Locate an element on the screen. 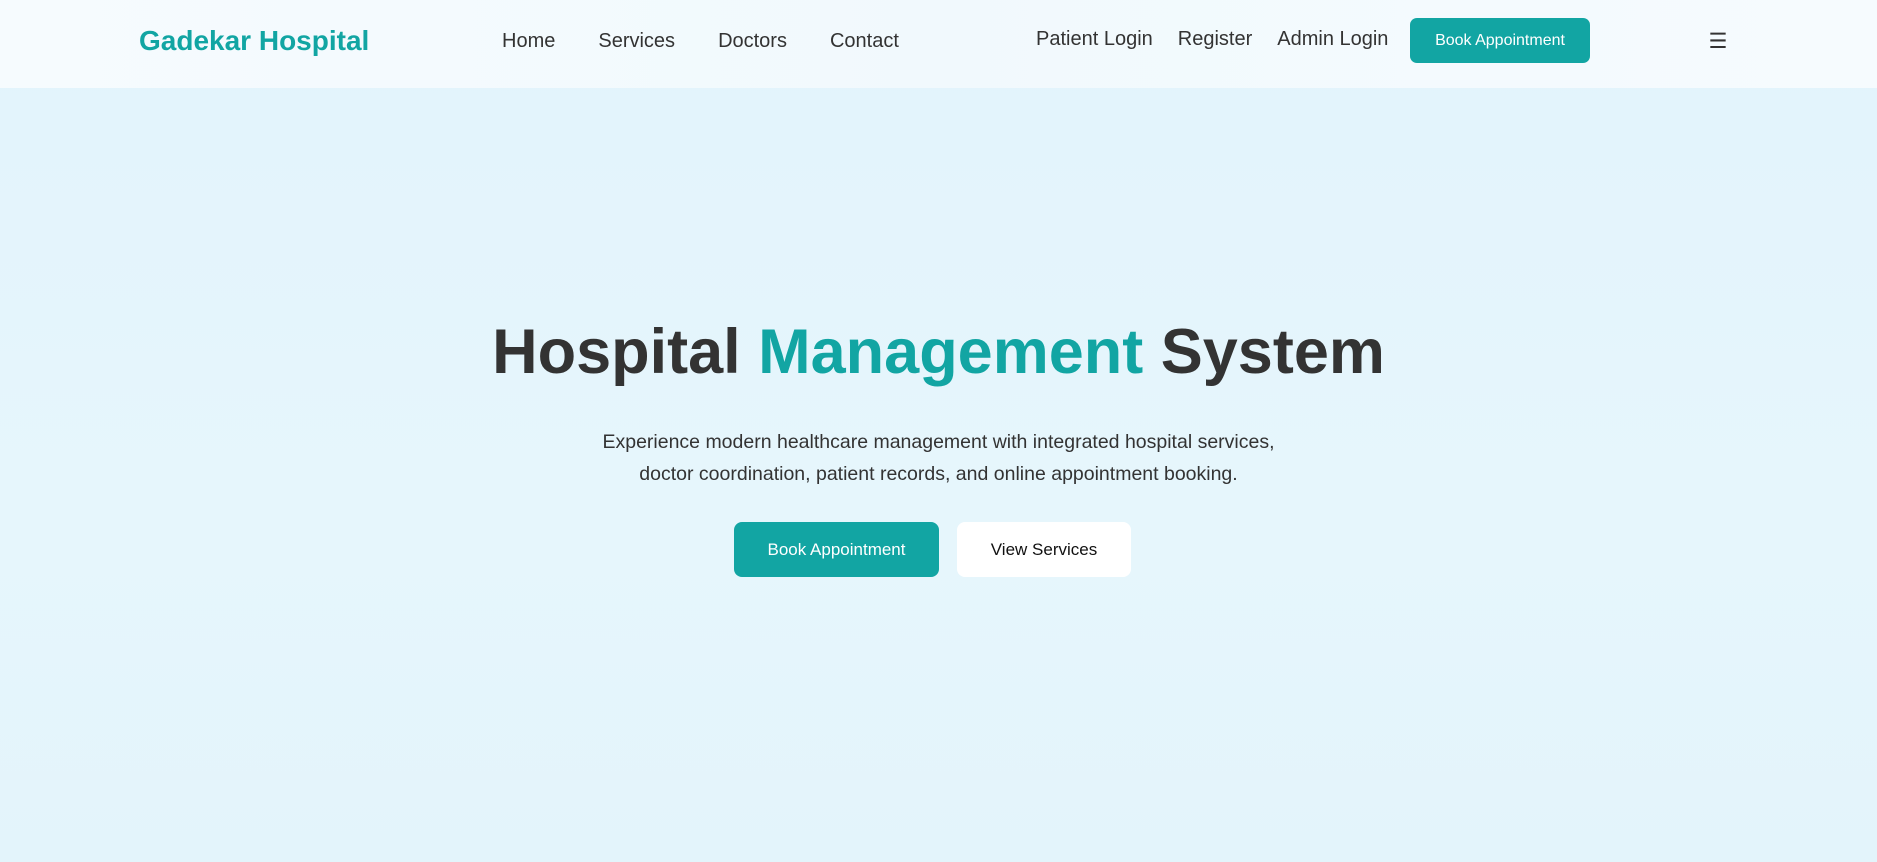  admin-login-link: Admin Login is located at coordinates (1332, 39).